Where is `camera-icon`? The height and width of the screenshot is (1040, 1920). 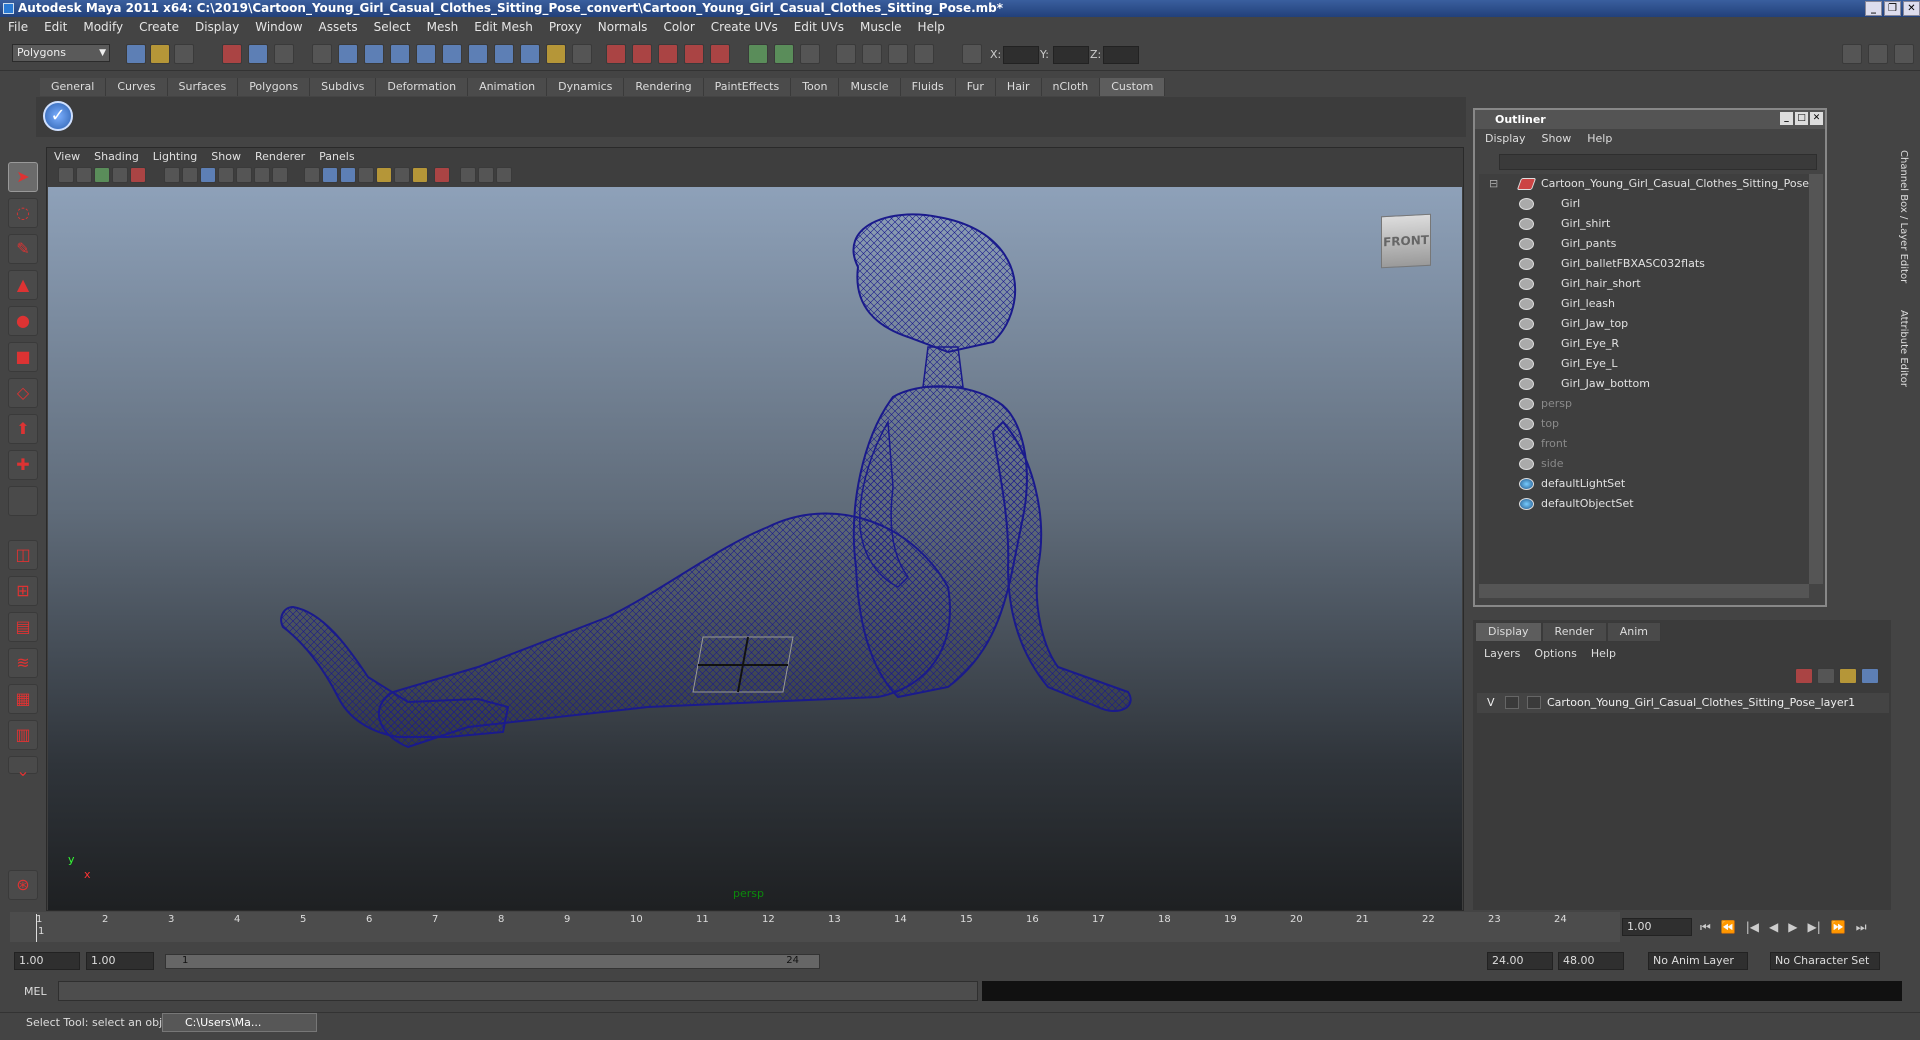 camera-icon is located at coordinates (846, 54).